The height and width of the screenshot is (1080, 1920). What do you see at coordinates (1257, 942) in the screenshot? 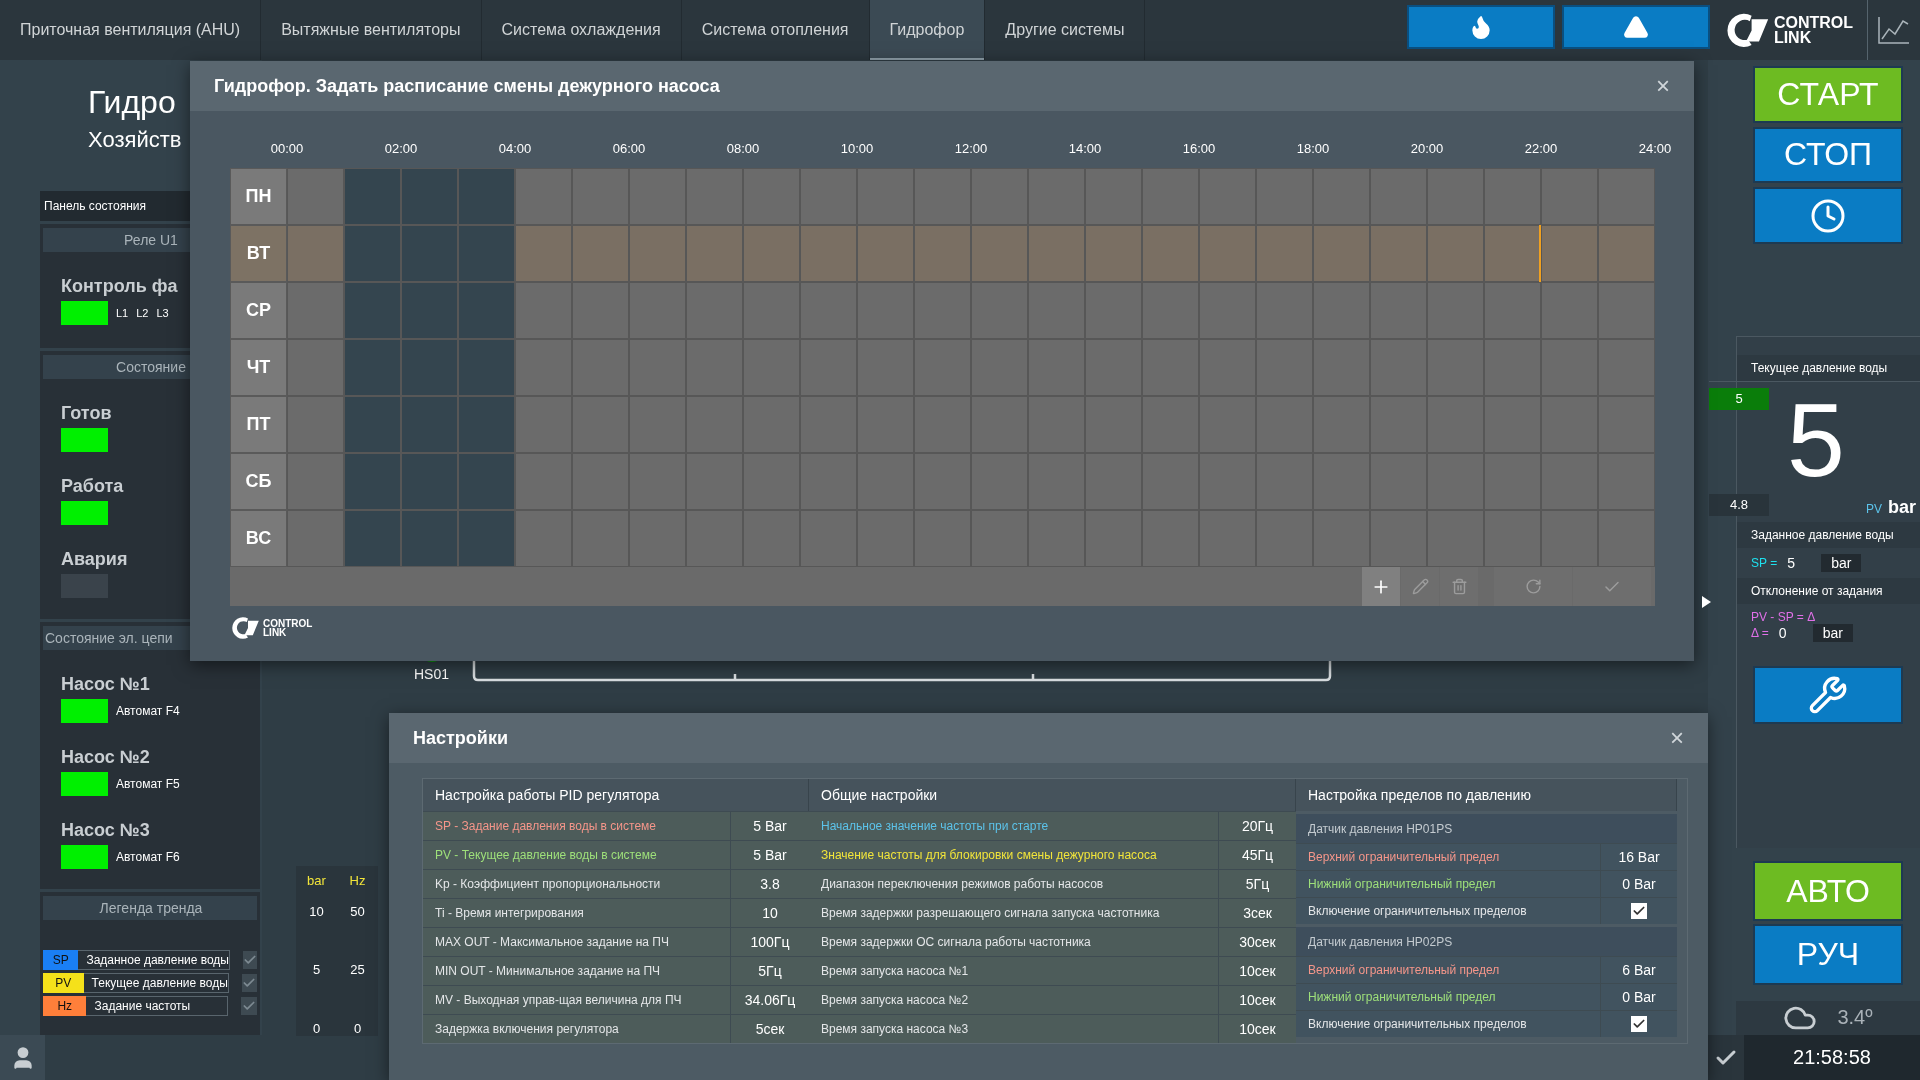
I see `setting-value: 30сек` at bounding box center [1257, 942].